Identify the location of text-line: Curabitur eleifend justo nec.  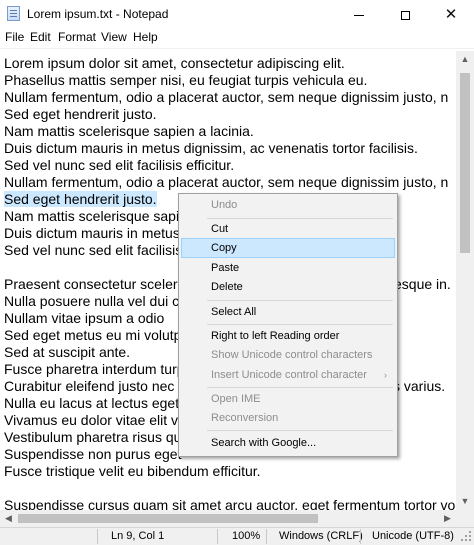
(89, 386).